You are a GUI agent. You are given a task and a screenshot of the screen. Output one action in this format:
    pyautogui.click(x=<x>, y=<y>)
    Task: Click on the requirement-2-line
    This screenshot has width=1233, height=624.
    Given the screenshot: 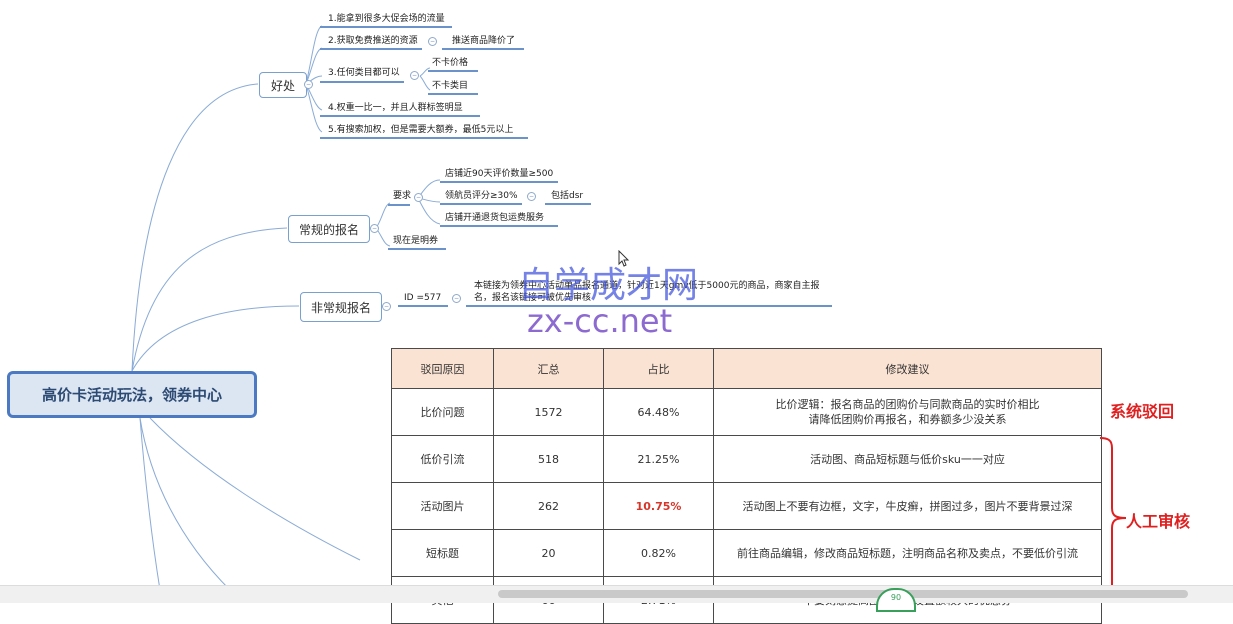 What is the action you would take?
    pyautogui.click(x=481, y=204)
    